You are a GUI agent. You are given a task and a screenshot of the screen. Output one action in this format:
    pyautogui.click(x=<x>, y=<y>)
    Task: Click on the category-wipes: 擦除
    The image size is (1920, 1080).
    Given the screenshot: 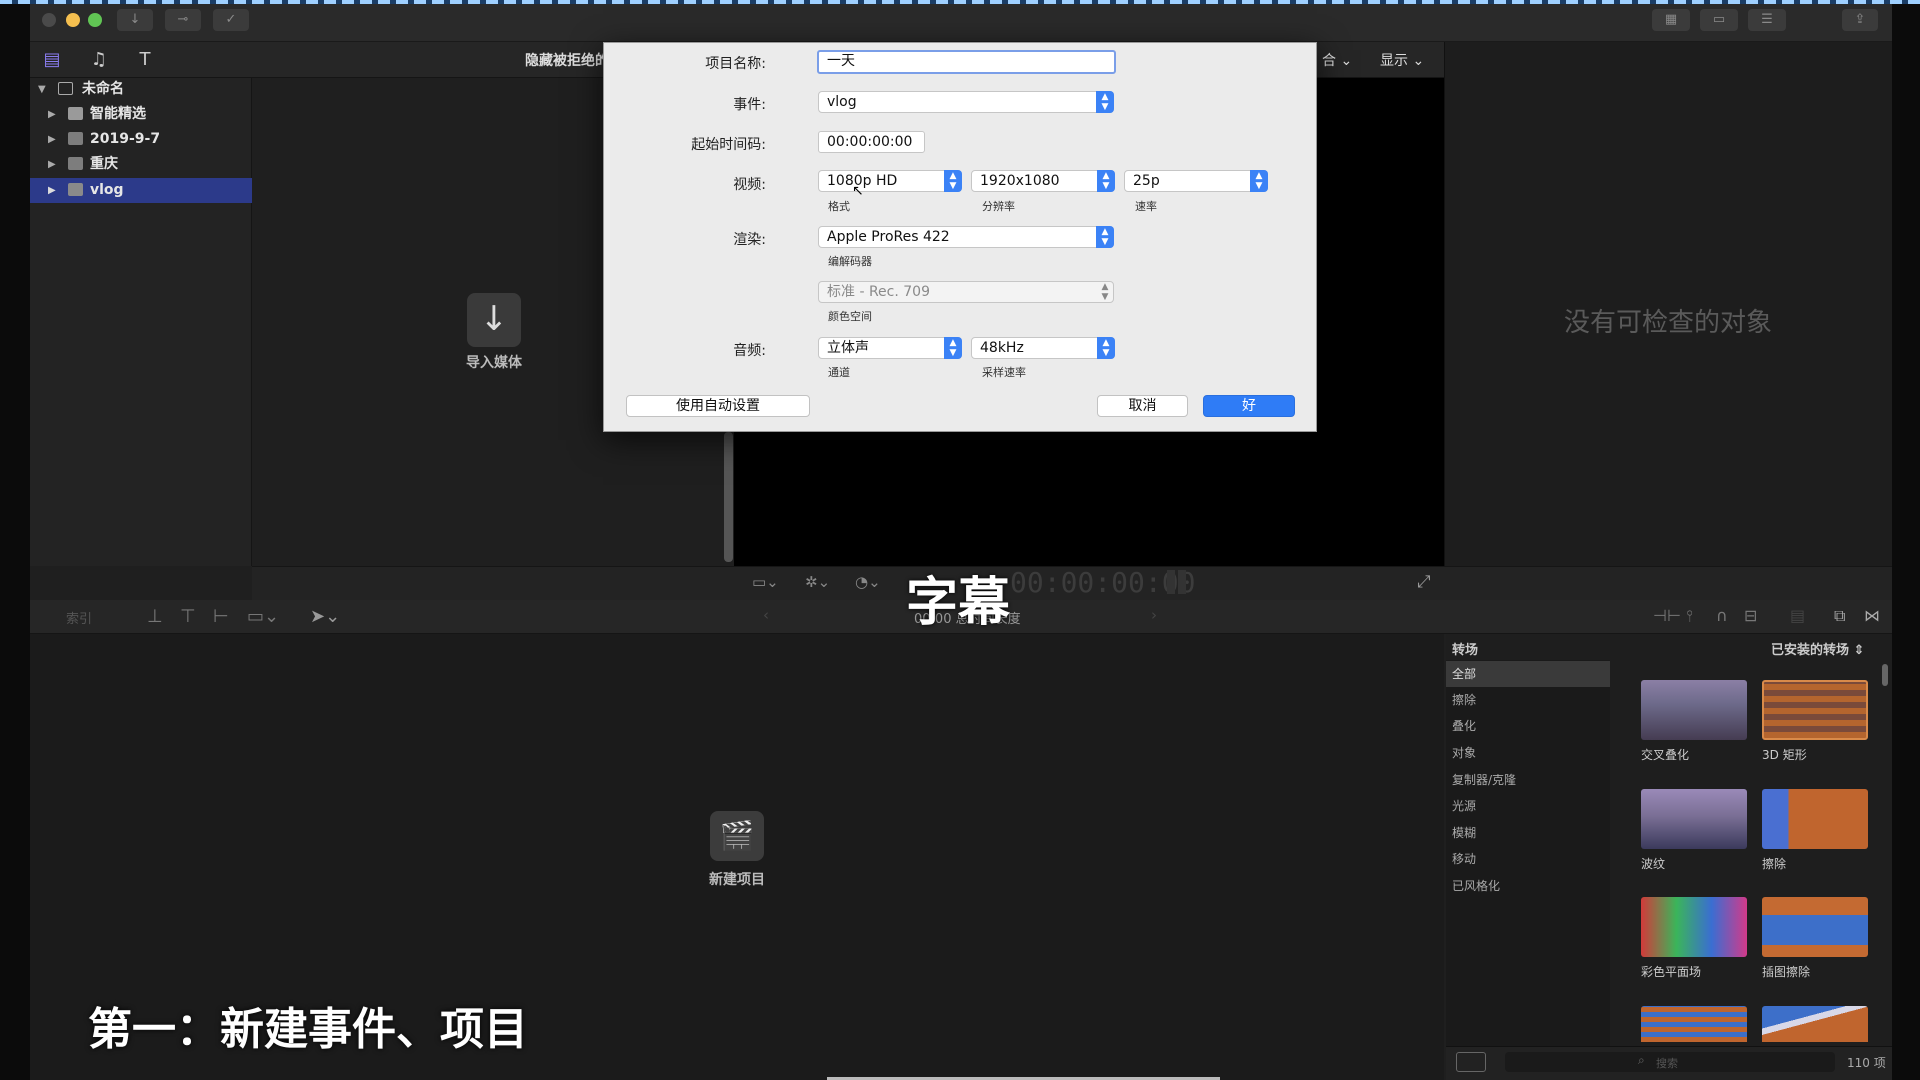 What is the action you would take?
    pyautogui.click(x=1528, y=700)
    